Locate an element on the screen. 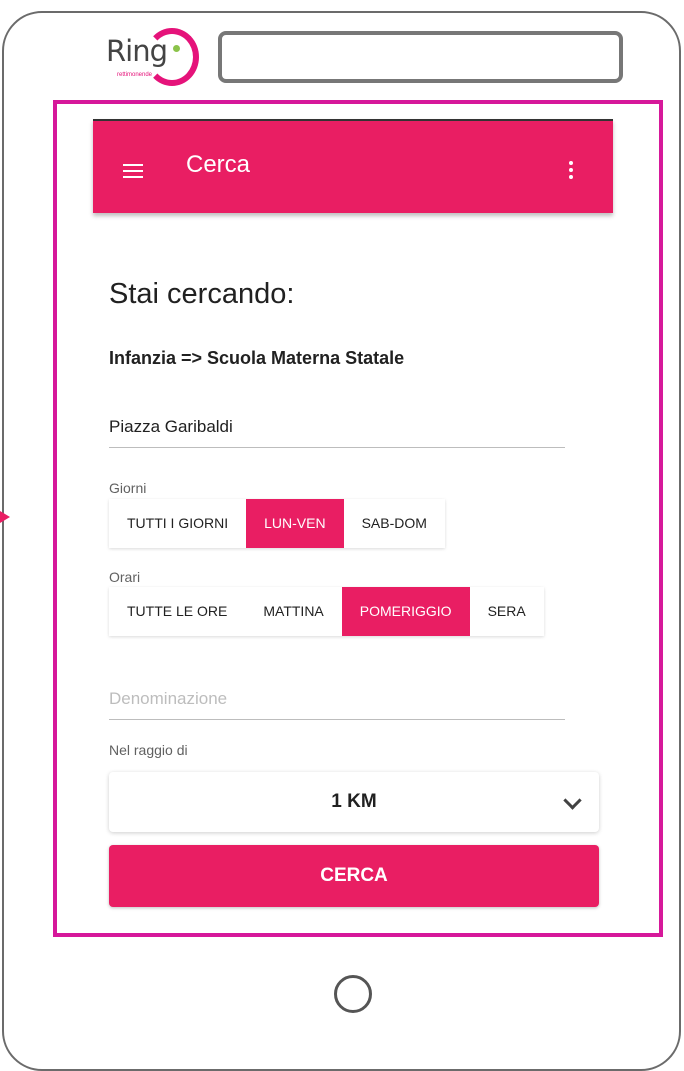 Image resolution: width=684 pixels, height=1071 pixels. orari-toggle-group: TUTTE LE ORE MATTINA POMERIGGIO SERA is located at coordinates (326, 611).